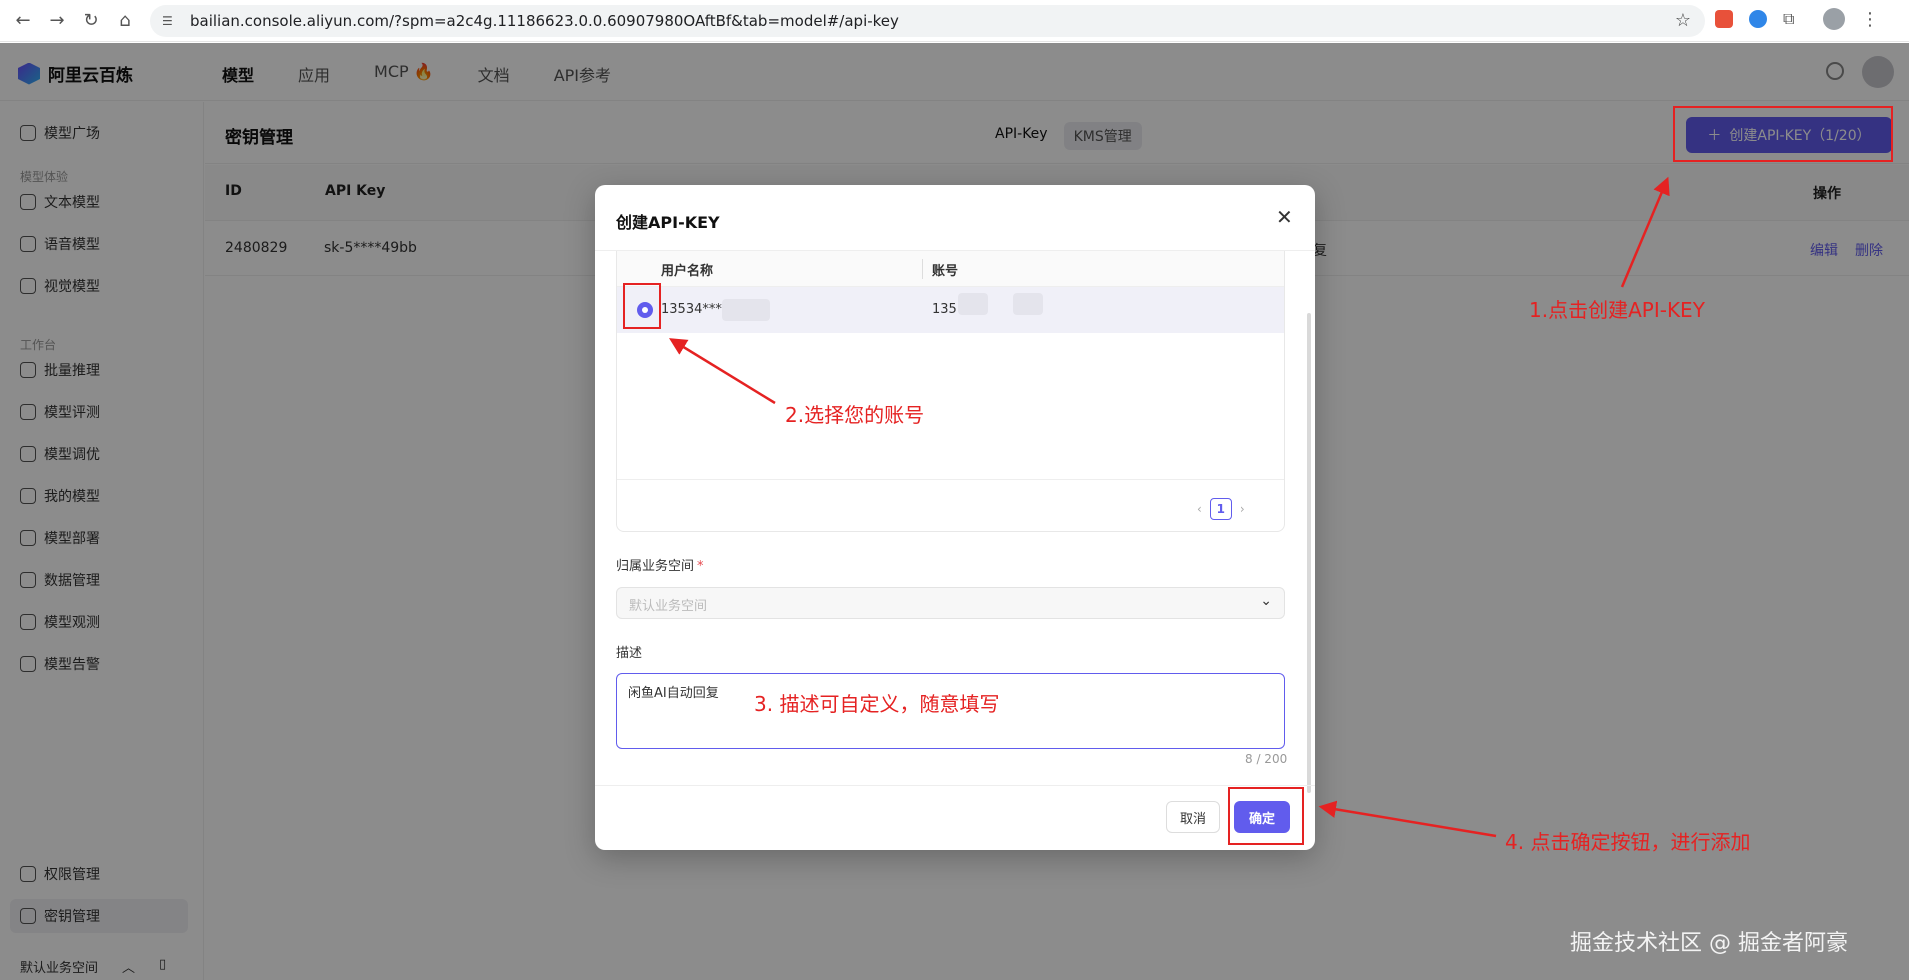  What do you see at coordinates (700, 566) in the screenshot?
I see `required-mark: *` at bounding box center [700, 566].